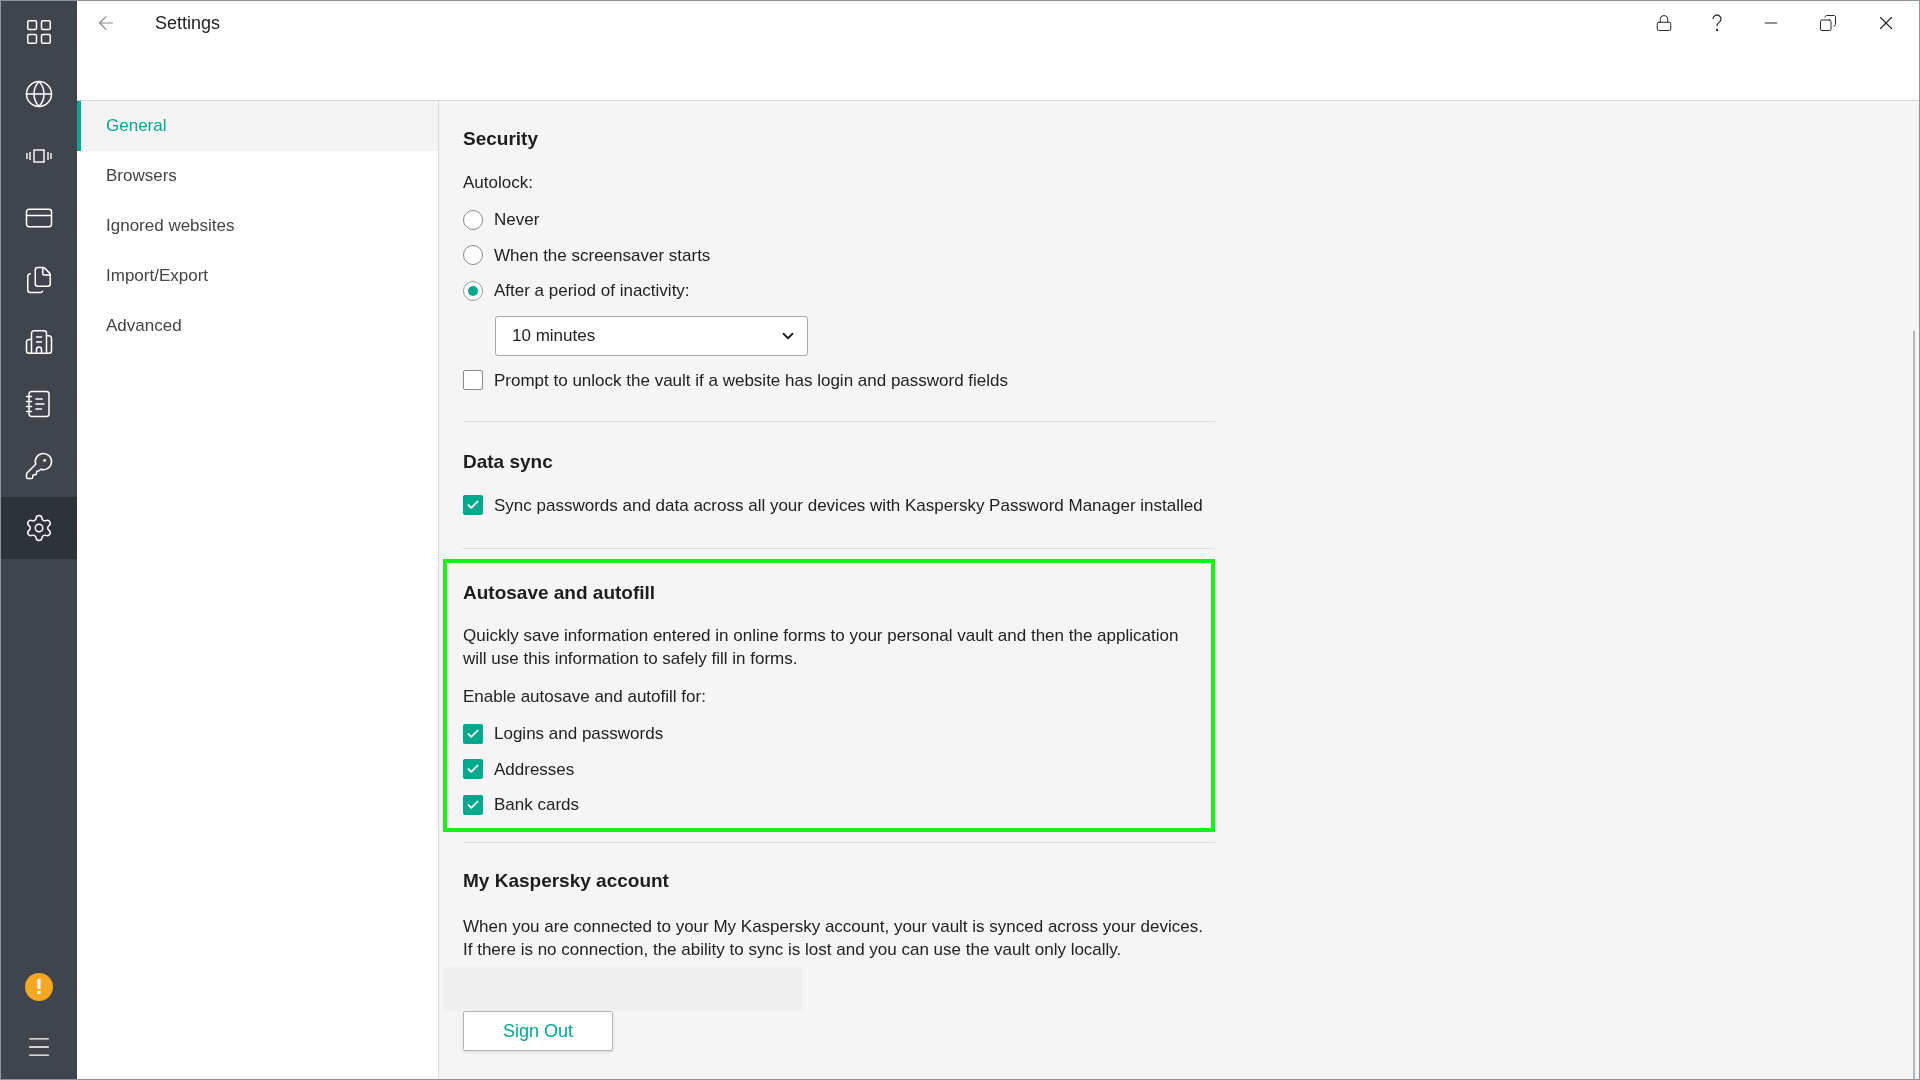  I want to click on building-icon, so click(39, 342).